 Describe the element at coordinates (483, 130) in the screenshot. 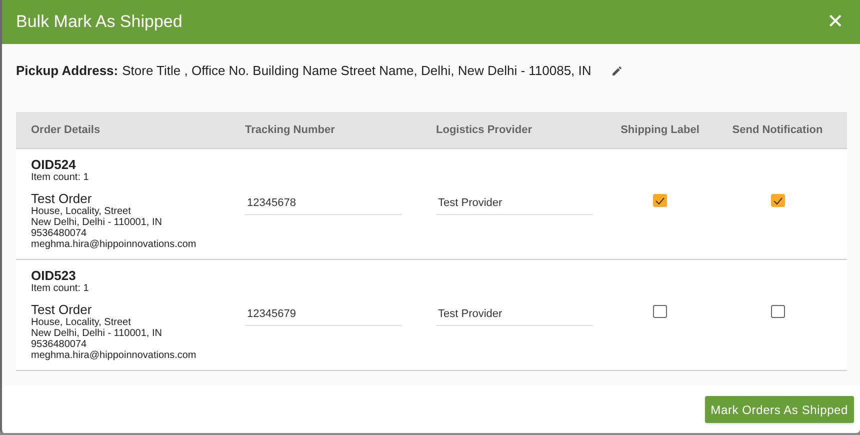

I see `column-header: Logistics Provider` at that location.